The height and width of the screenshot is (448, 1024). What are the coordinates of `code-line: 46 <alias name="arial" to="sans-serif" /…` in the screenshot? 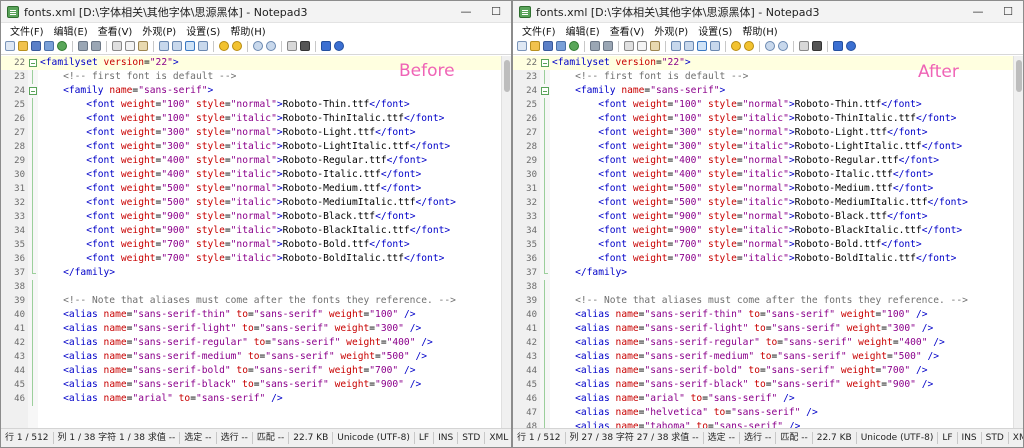 It's located at (763, 399).